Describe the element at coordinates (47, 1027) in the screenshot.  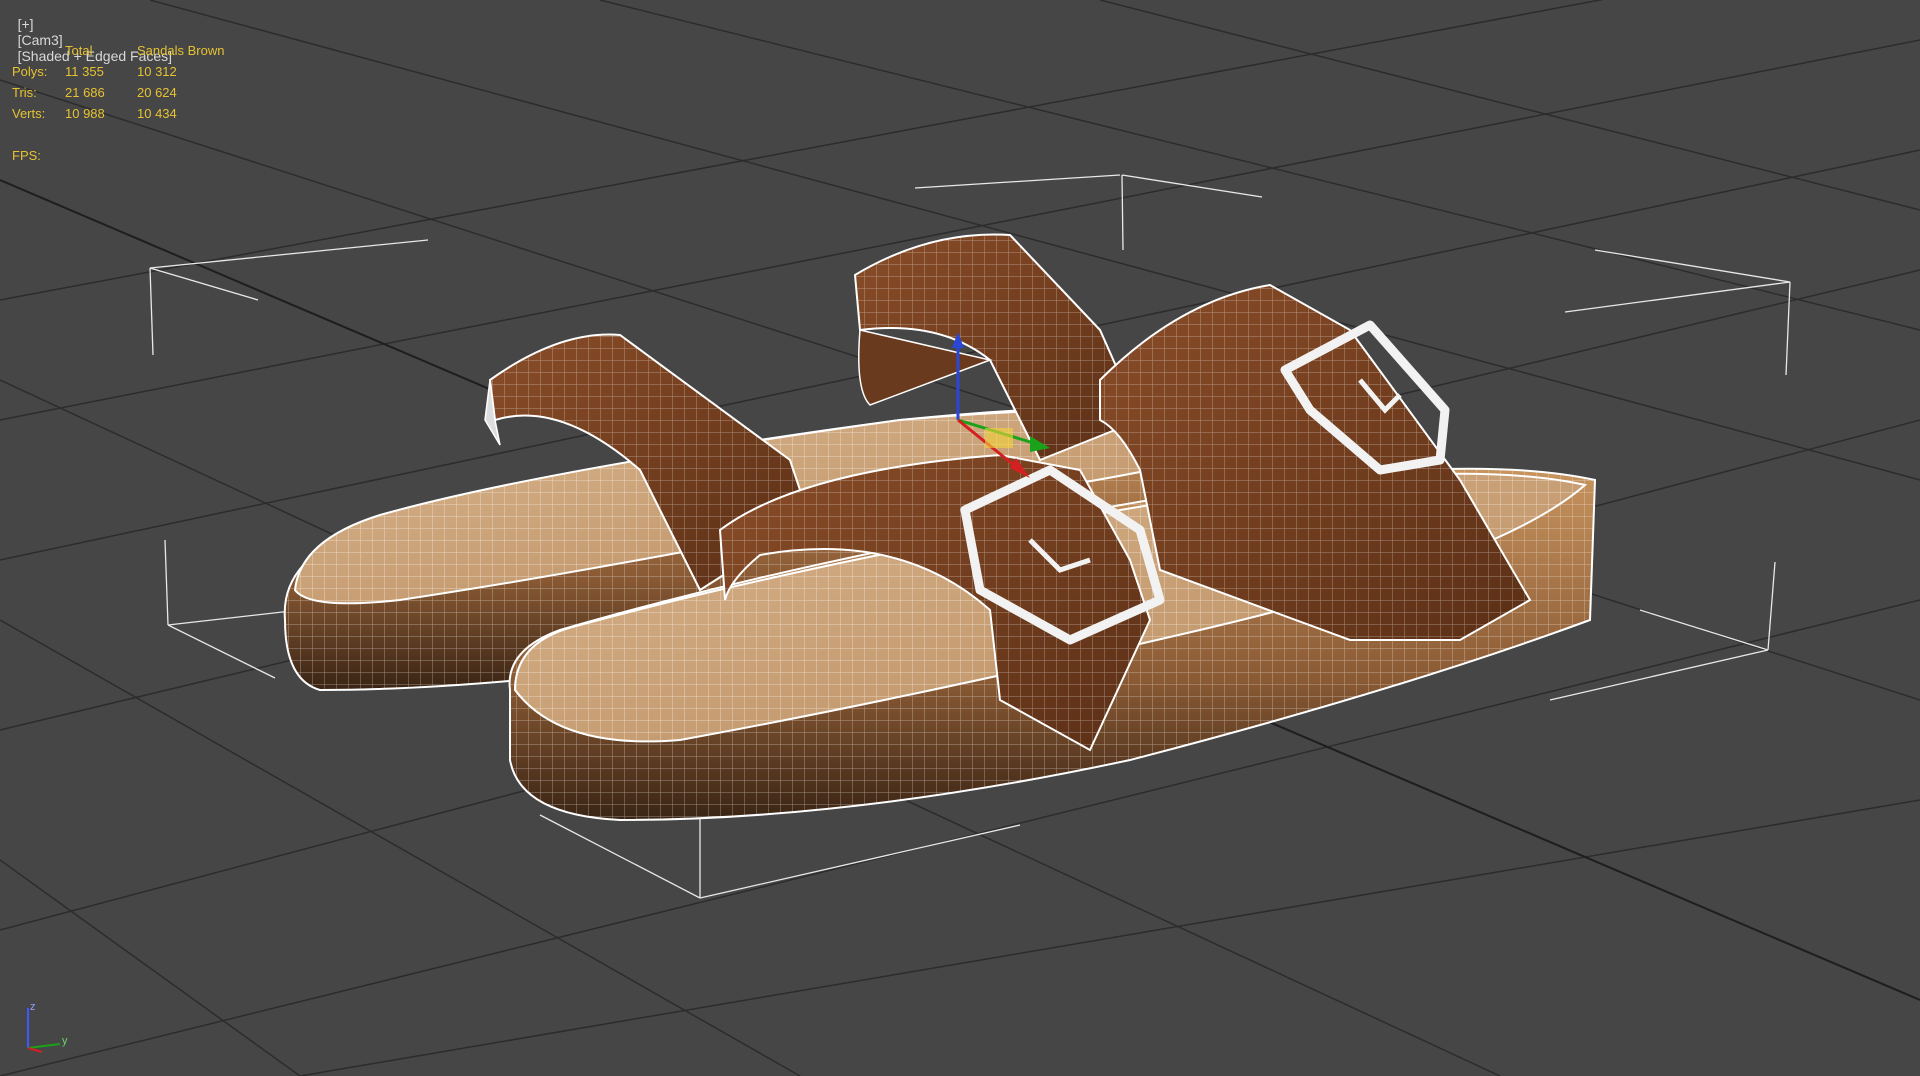
I see `axis-tripod-icon: z y` at that location.